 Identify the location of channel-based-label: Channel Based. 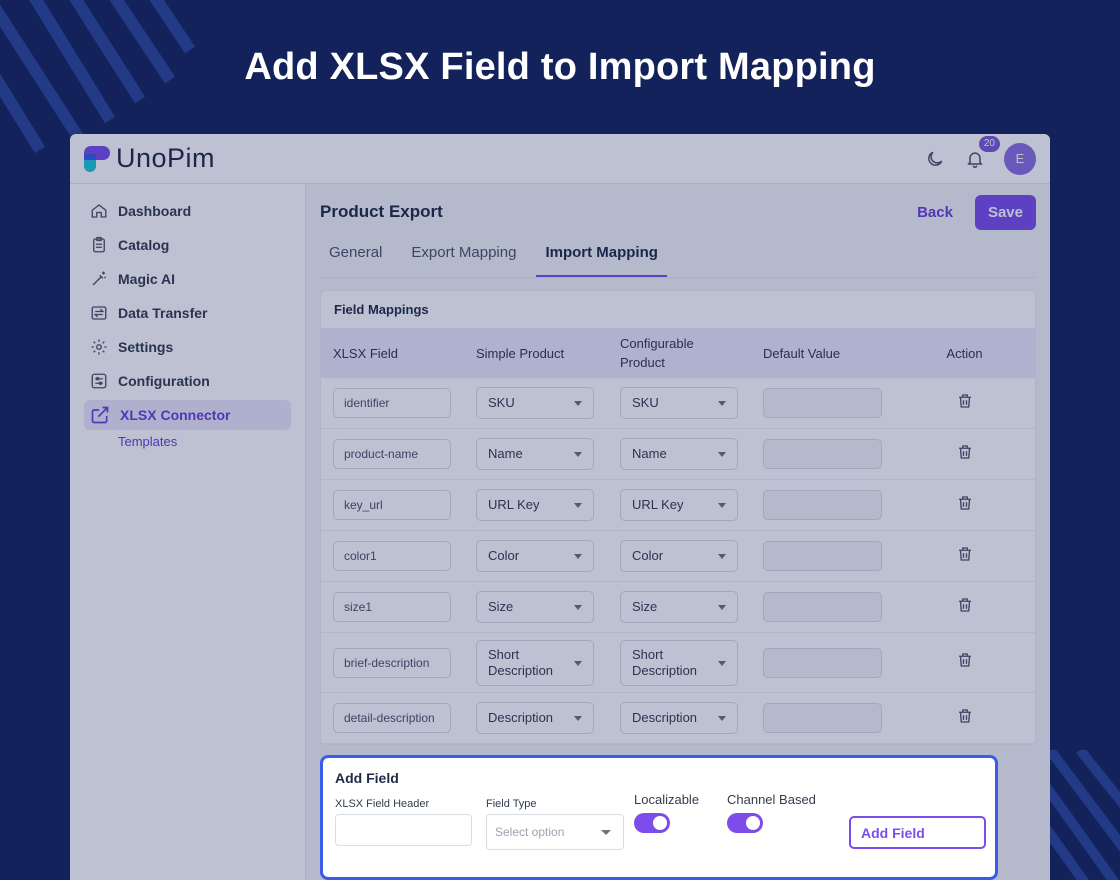
(771, 799).